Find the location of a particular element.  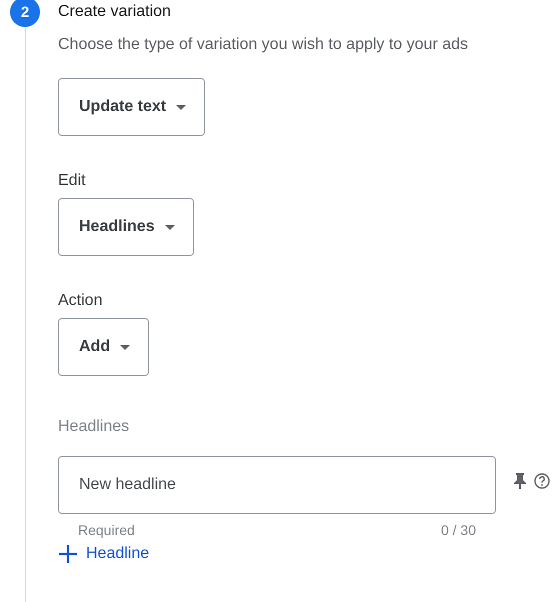

add-headline-button: Headline is located at coordinates (104, 554).